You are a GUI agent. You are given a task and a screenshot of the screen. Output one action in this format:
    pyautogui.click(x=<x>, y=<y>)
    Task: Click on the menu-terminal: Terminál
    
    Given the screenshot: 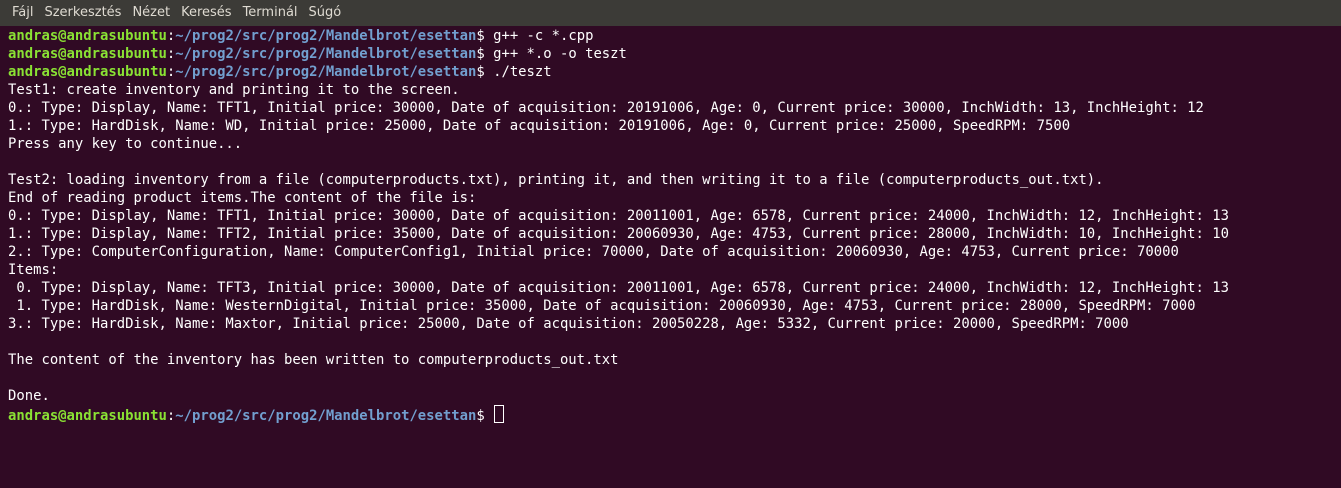 What is the action you would take?
    pyautogui.click(x=270, y=13)
    